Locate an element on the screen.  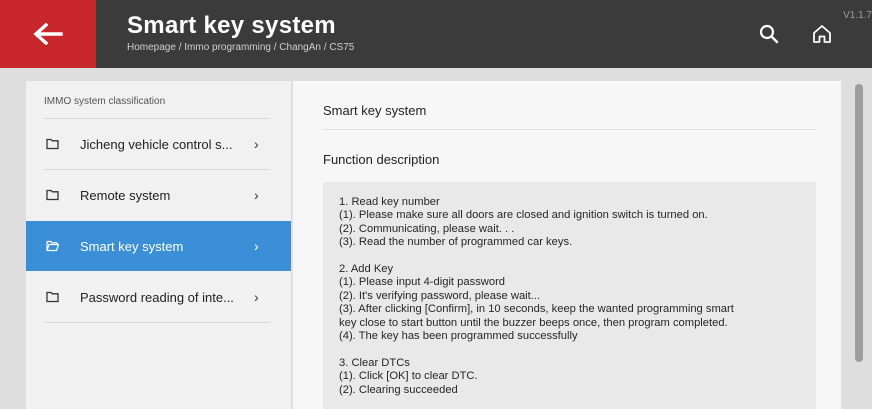
sidebar-item-remote: Remote system › is located at coordinates (158, 195).